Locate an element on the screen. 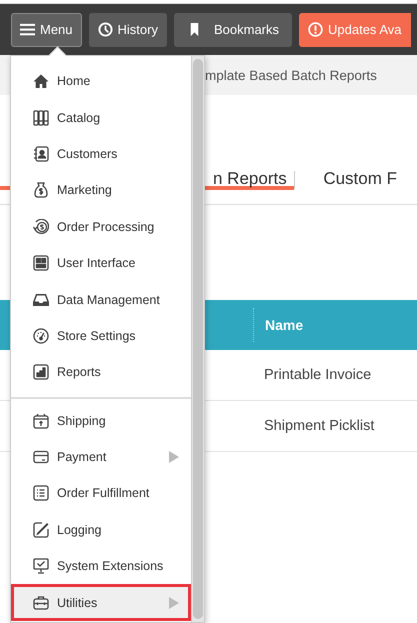  menu-item: Payment is located at coordinates (101, 457).